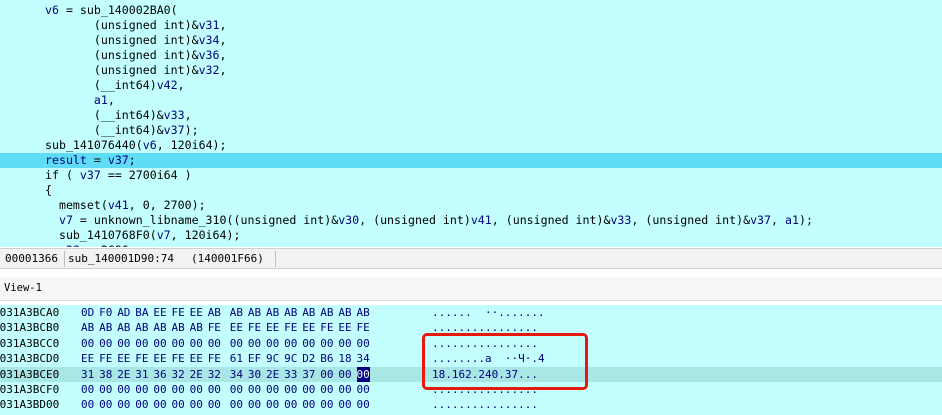  Describe the element at coordinates (87, 312) in the screenshot. I see `hex-byte: 0D` at that location.